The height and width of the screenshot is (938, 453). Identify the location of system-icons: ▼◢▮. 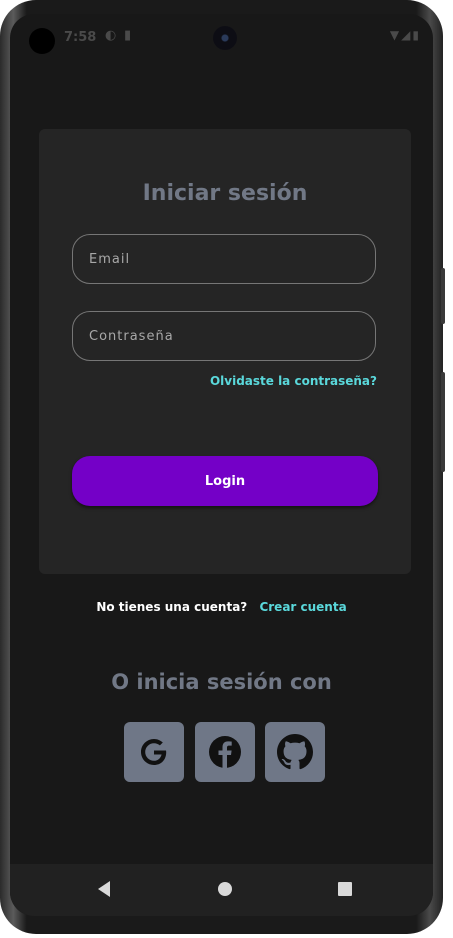
(405, 35).